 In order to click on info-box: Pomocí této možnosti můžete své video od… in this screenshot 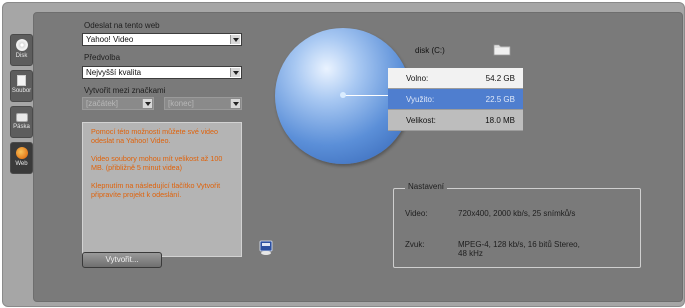, I will do `click(162, 189)`.